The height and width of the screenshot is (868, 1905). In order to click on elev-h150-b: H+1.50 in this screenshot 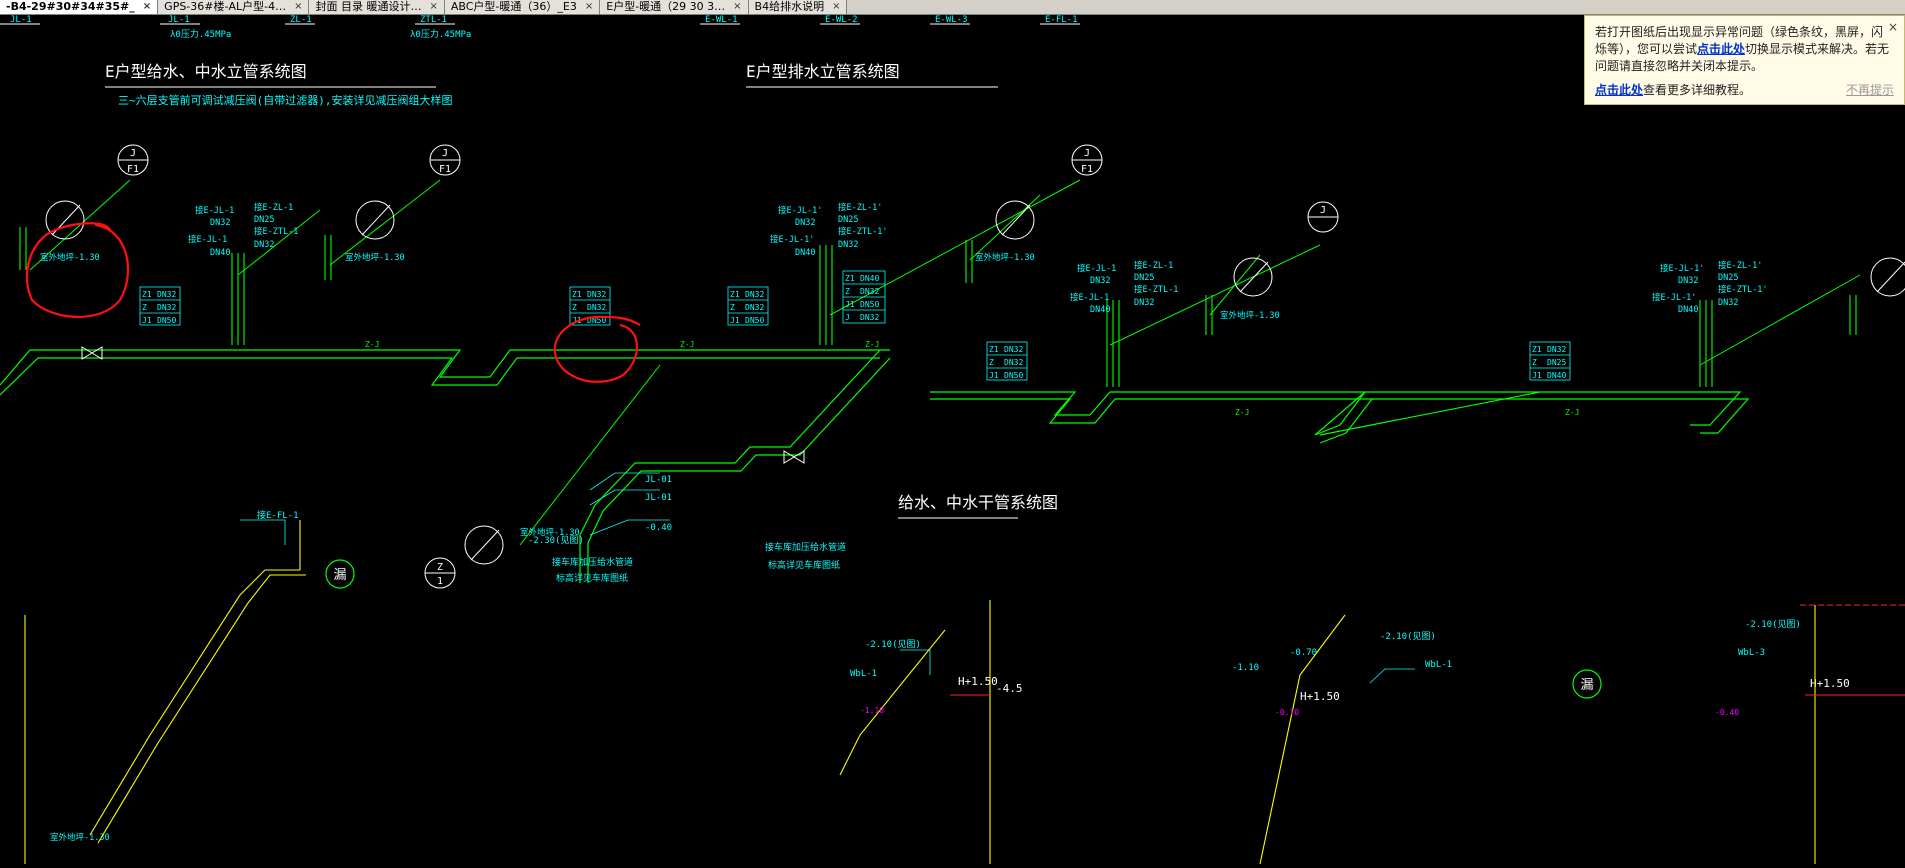, I will do `click(1830, 683)`.